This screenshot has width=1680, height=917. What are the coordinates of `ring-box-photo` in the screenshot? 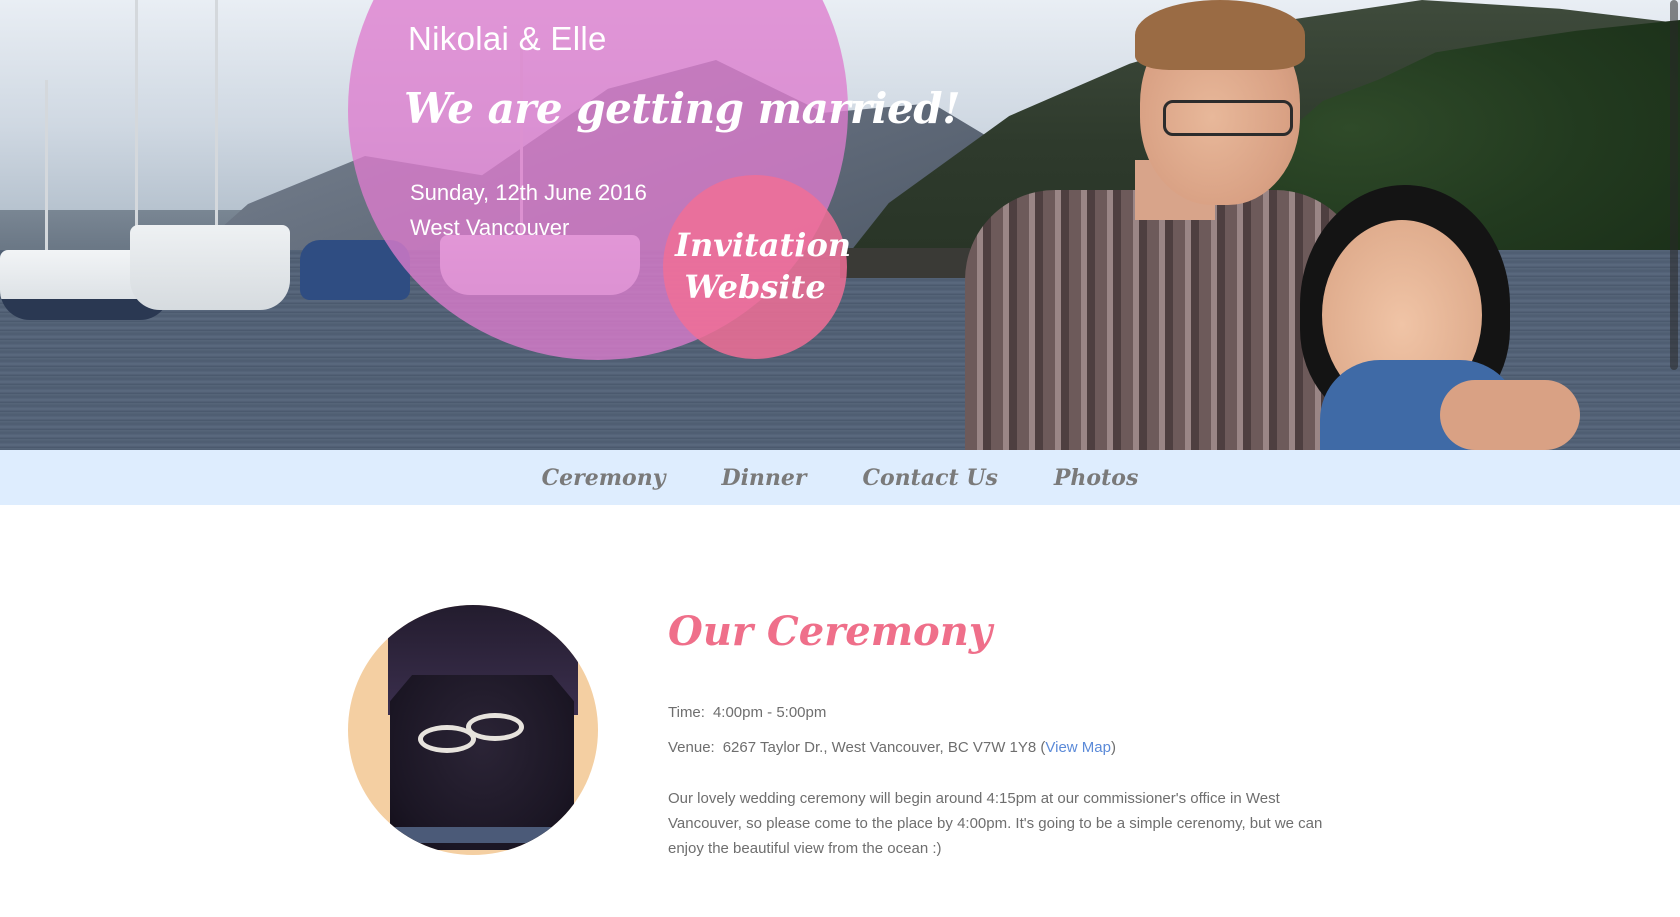 It's located at (473, 730).